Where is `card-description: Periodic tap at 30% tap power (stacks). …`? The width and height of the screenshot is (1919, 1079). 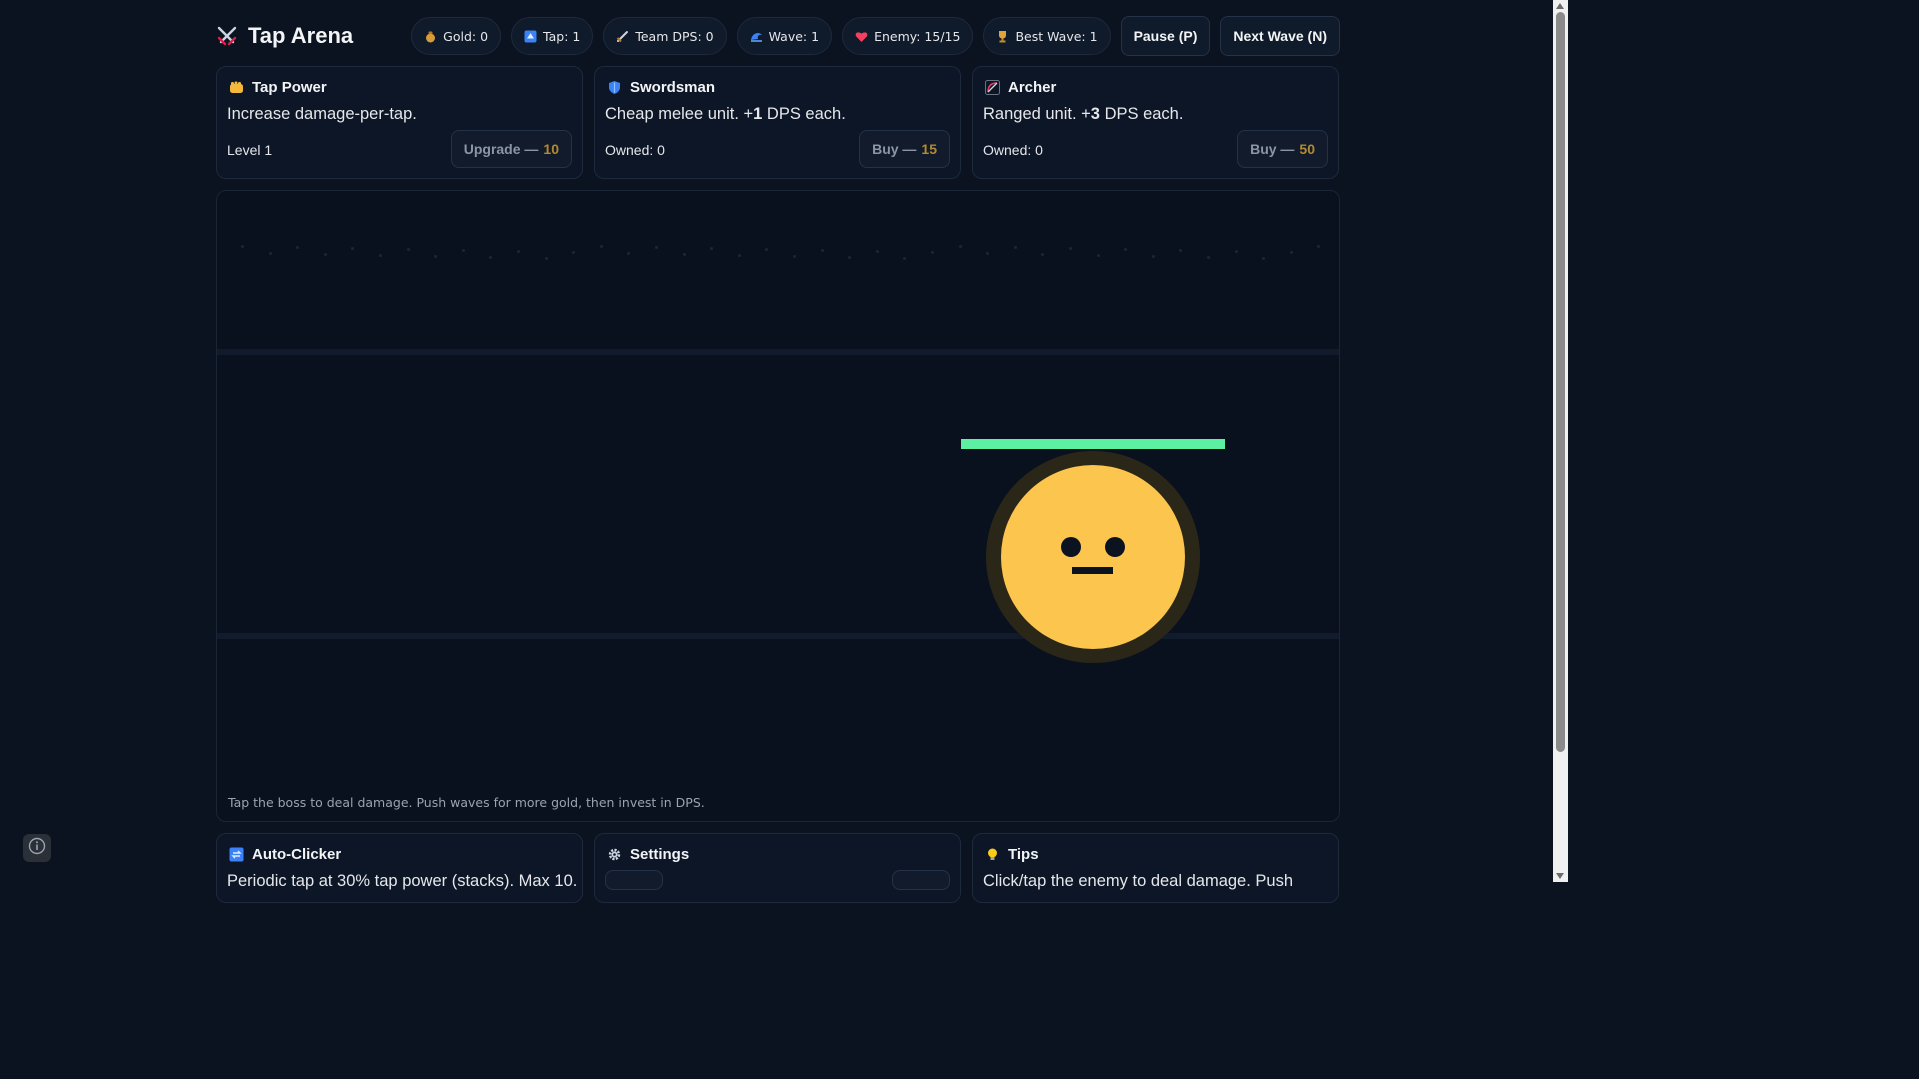 card-description: Periodic tap at 30% tap power (stacks). … is located at coordinates (402, 881).